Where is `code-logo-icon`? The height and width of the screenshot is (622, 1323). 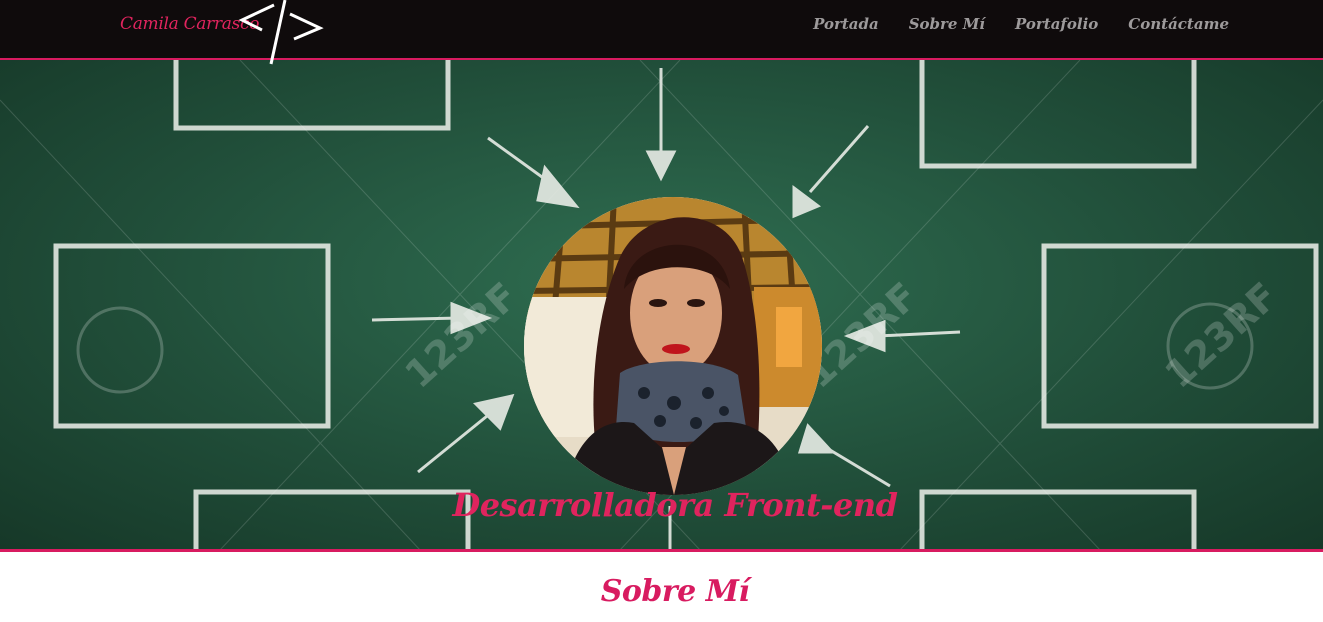 code-logo-icon is located at coordinates (282, 33).